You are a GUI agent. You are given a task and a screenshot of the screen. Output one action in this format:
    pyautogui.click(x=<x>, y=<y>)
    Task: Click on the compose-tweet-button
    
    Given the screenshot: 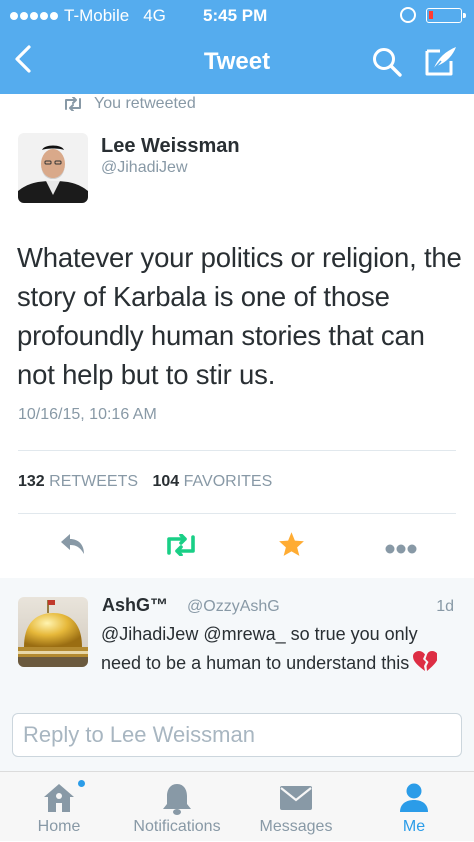 What is the action you would take?
    pyautogui.click(x=441, y=63)
    